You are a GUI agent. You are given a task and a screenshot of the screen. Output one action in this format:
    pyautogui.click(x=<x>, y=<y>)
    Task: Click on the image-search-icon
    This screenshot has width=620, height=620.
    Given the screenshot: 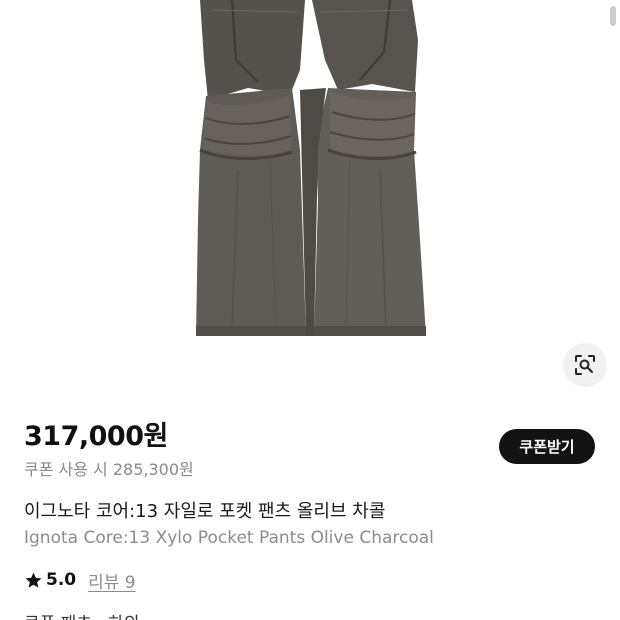 What is the action you would take?
    pyautogui.click(x=585, y=365)
    